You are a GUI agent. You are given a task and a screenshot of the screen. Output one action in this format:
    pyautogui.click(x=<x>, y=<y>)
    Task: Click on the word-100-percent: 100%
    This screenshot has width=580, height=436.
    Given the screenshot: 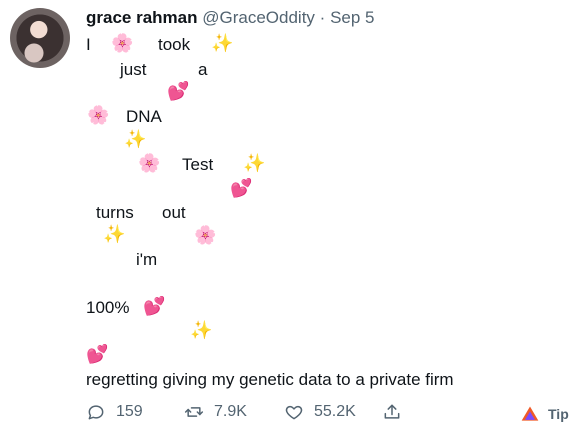 What is the action you would take?
    pyautogui.click(x=108, y=307)
    